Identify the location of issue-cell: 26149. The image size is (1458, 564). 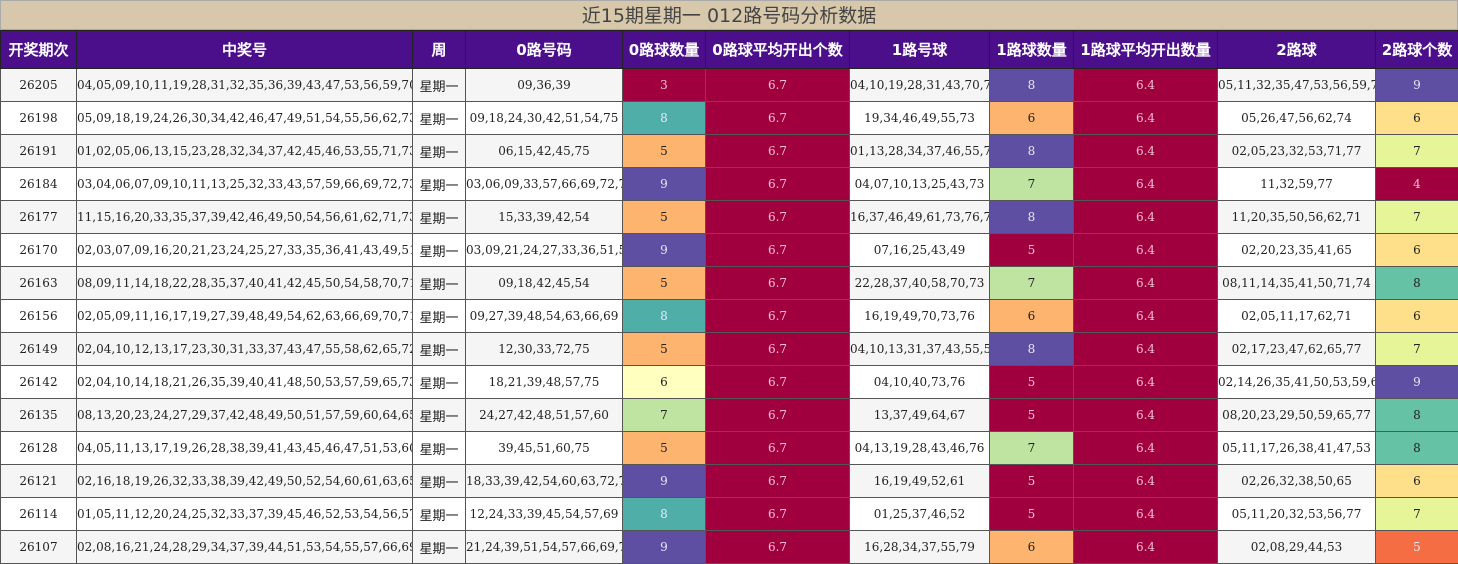
(39, 349).